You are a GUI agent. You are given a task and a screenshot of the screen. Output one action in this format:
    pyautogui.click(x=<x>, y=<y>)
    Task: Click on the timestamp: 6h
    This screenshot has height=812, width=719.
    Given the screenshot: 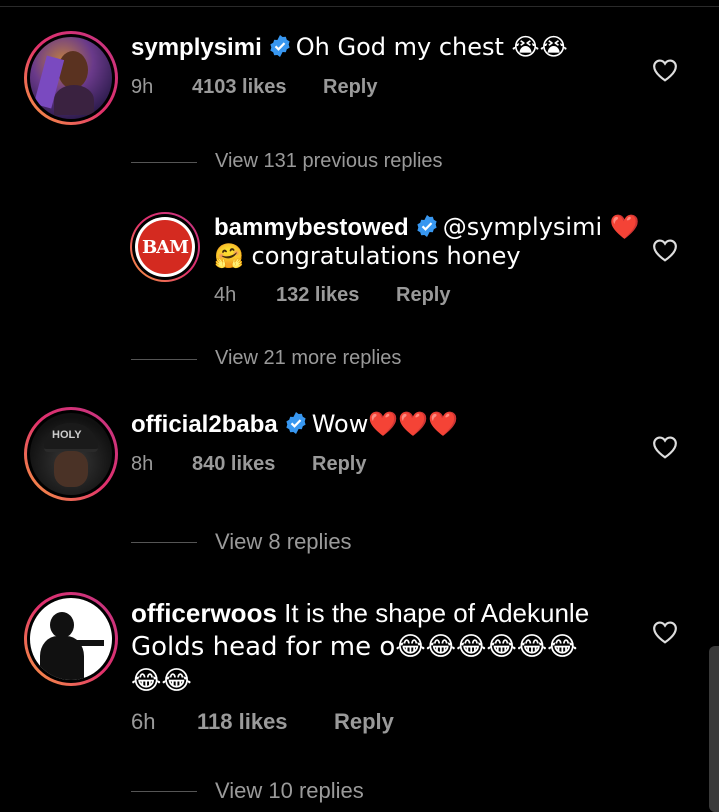 What is the action you would take?
    pyautogui.click(x=143, y=721)
    